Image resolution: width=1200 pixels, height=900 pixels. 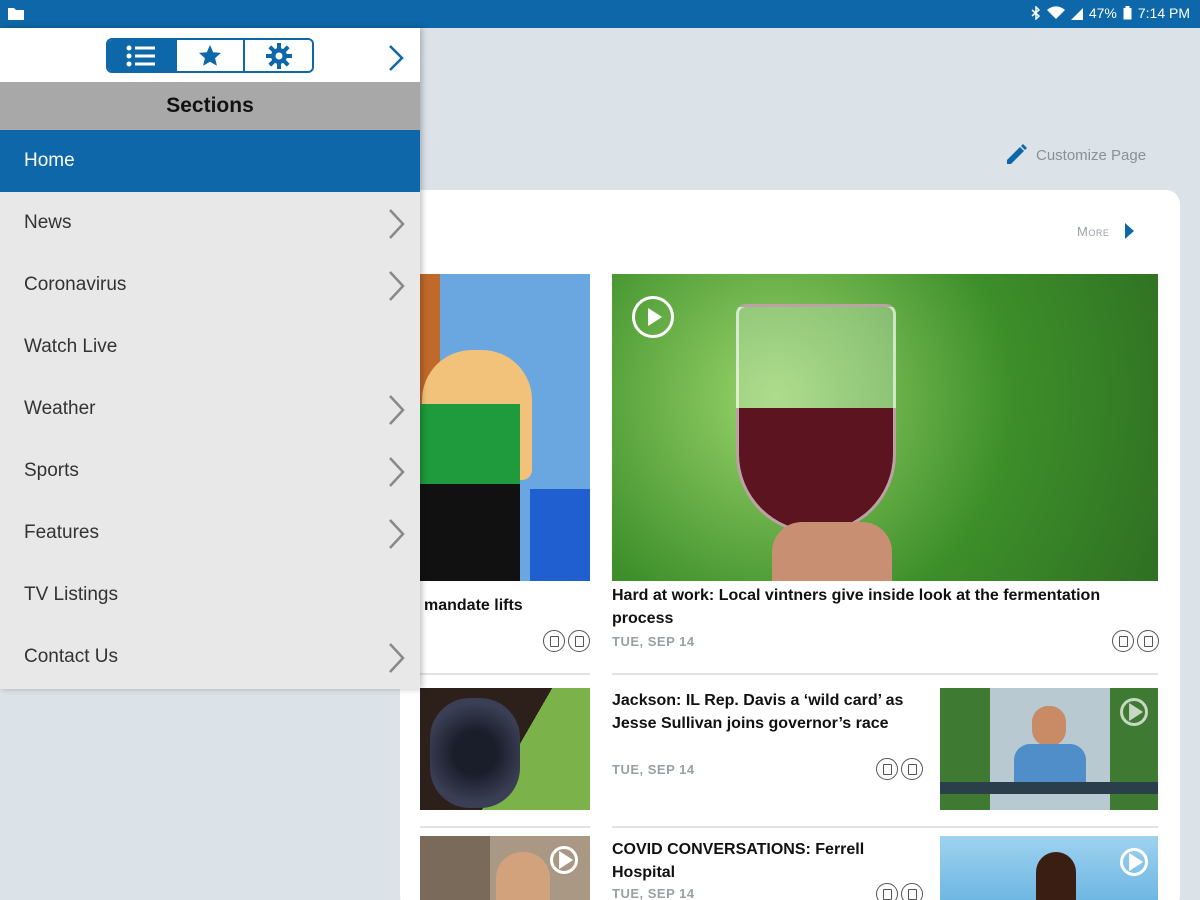 I want to click on battery-percent: 47%, so click(x=1102, y=13).